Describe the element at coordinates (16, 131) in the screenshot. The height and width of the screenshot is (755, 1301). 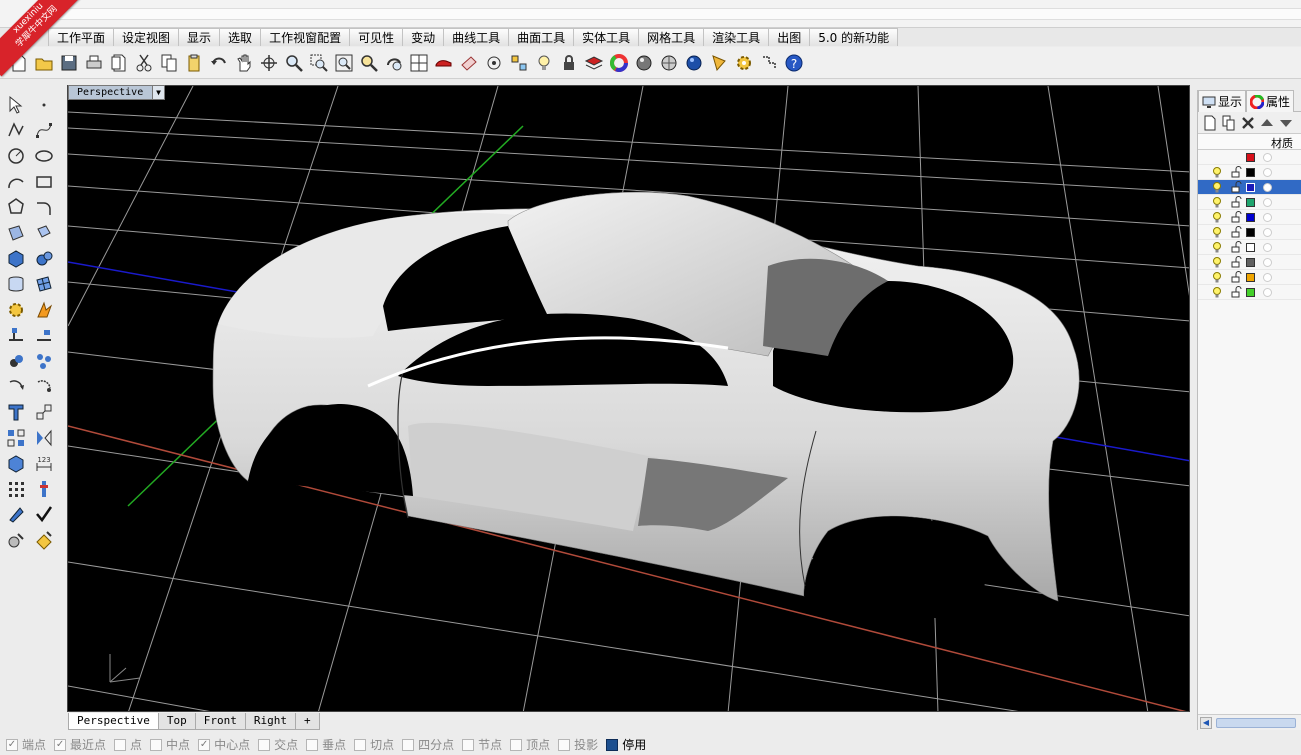
I see `polyline-button` at that location.